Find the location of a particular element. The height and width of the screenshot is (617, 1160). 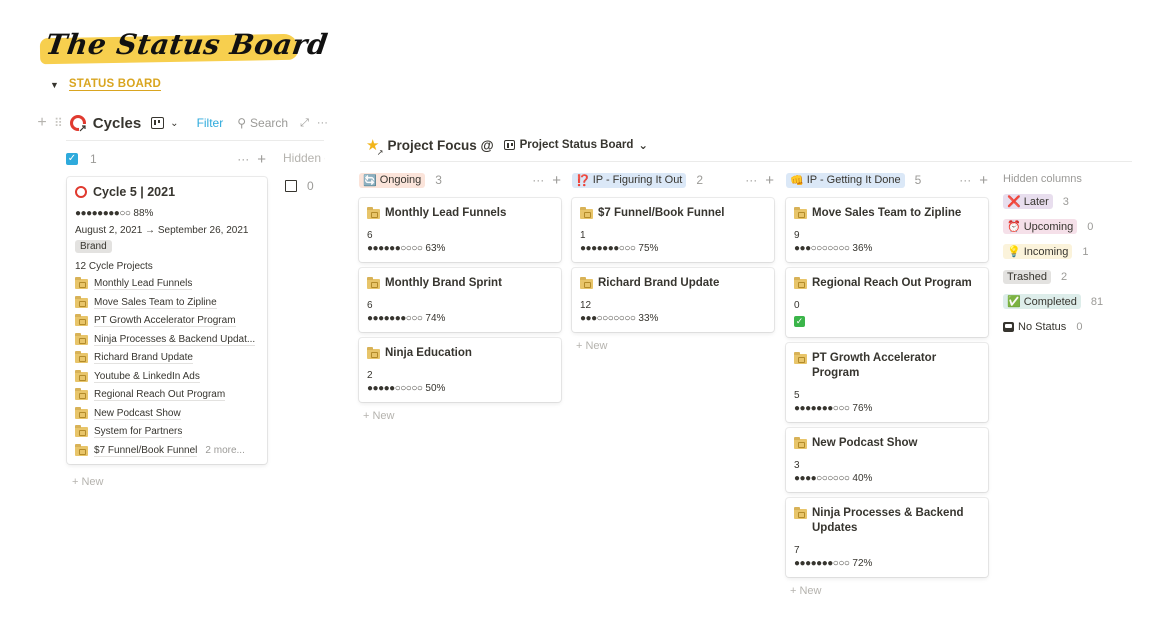

project-card: Richard Brand Update 12 ●●●○○○○○○○ 33% is located at coordinates (673, 300).